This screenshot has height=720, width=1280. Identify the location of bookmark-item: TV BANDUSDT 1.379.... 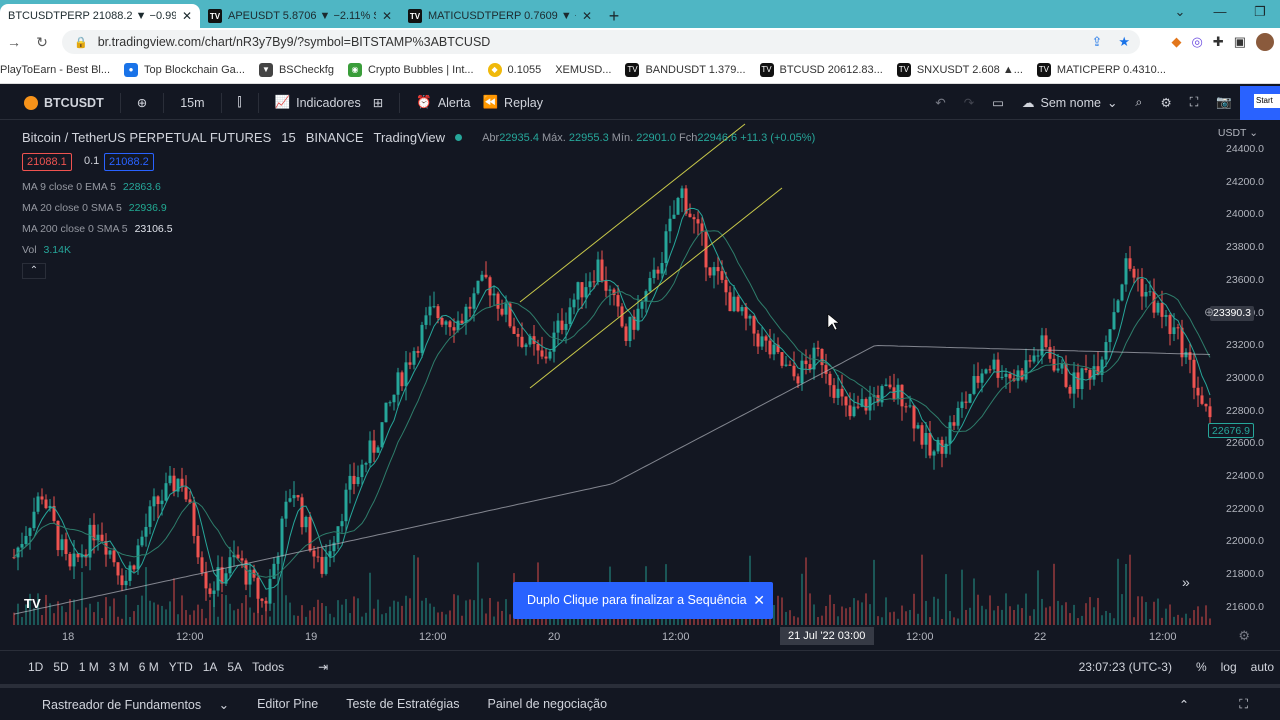
(685, 69).